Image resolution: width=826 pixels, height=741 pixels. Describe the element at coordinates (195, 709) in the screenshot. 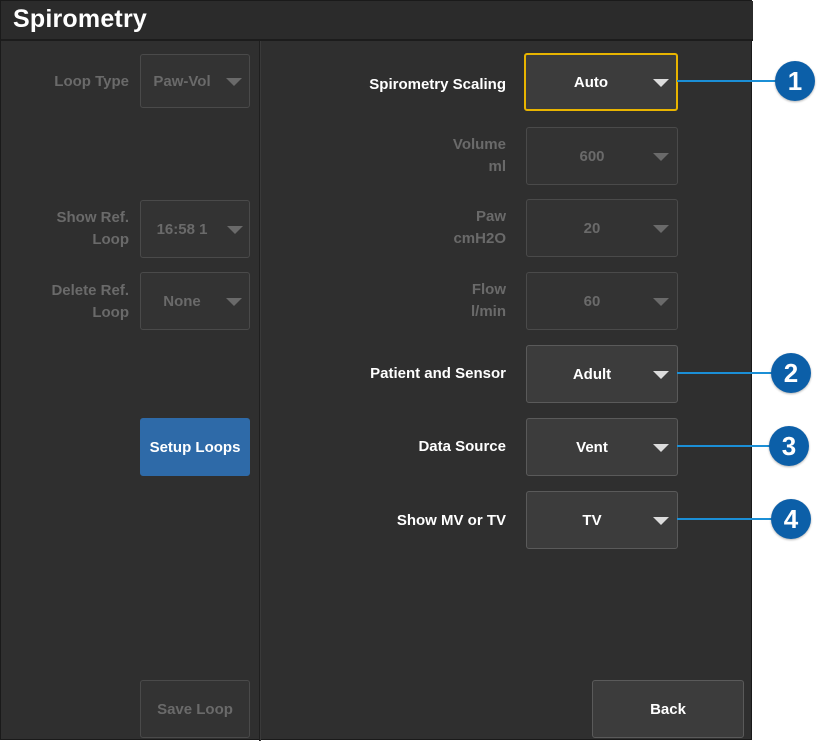

I see `save-loop-button: Save Loop` at that location.